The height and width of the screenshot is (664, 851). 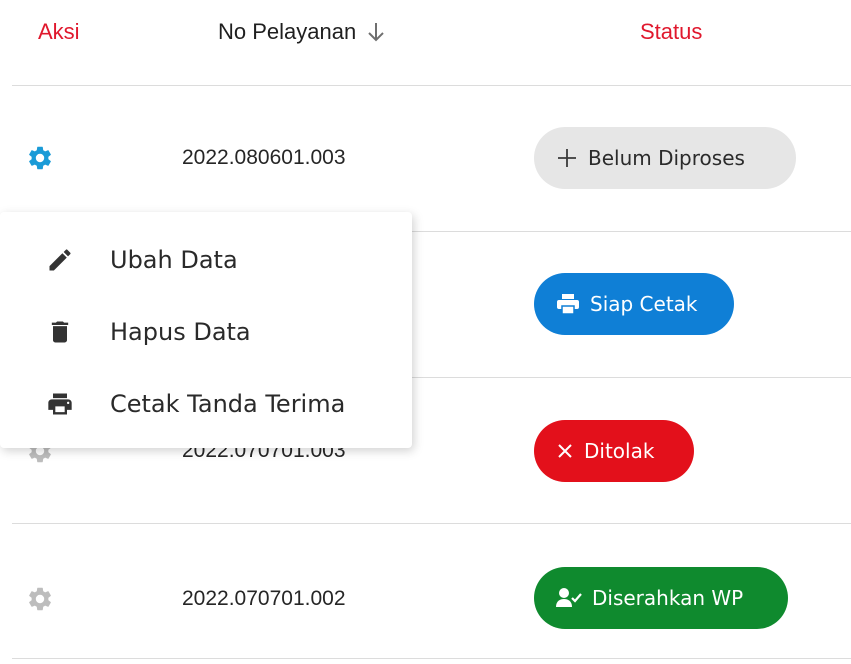 I want to click on row-no-pelayanan: 2022.080601.003, so click(x=264, y=157).